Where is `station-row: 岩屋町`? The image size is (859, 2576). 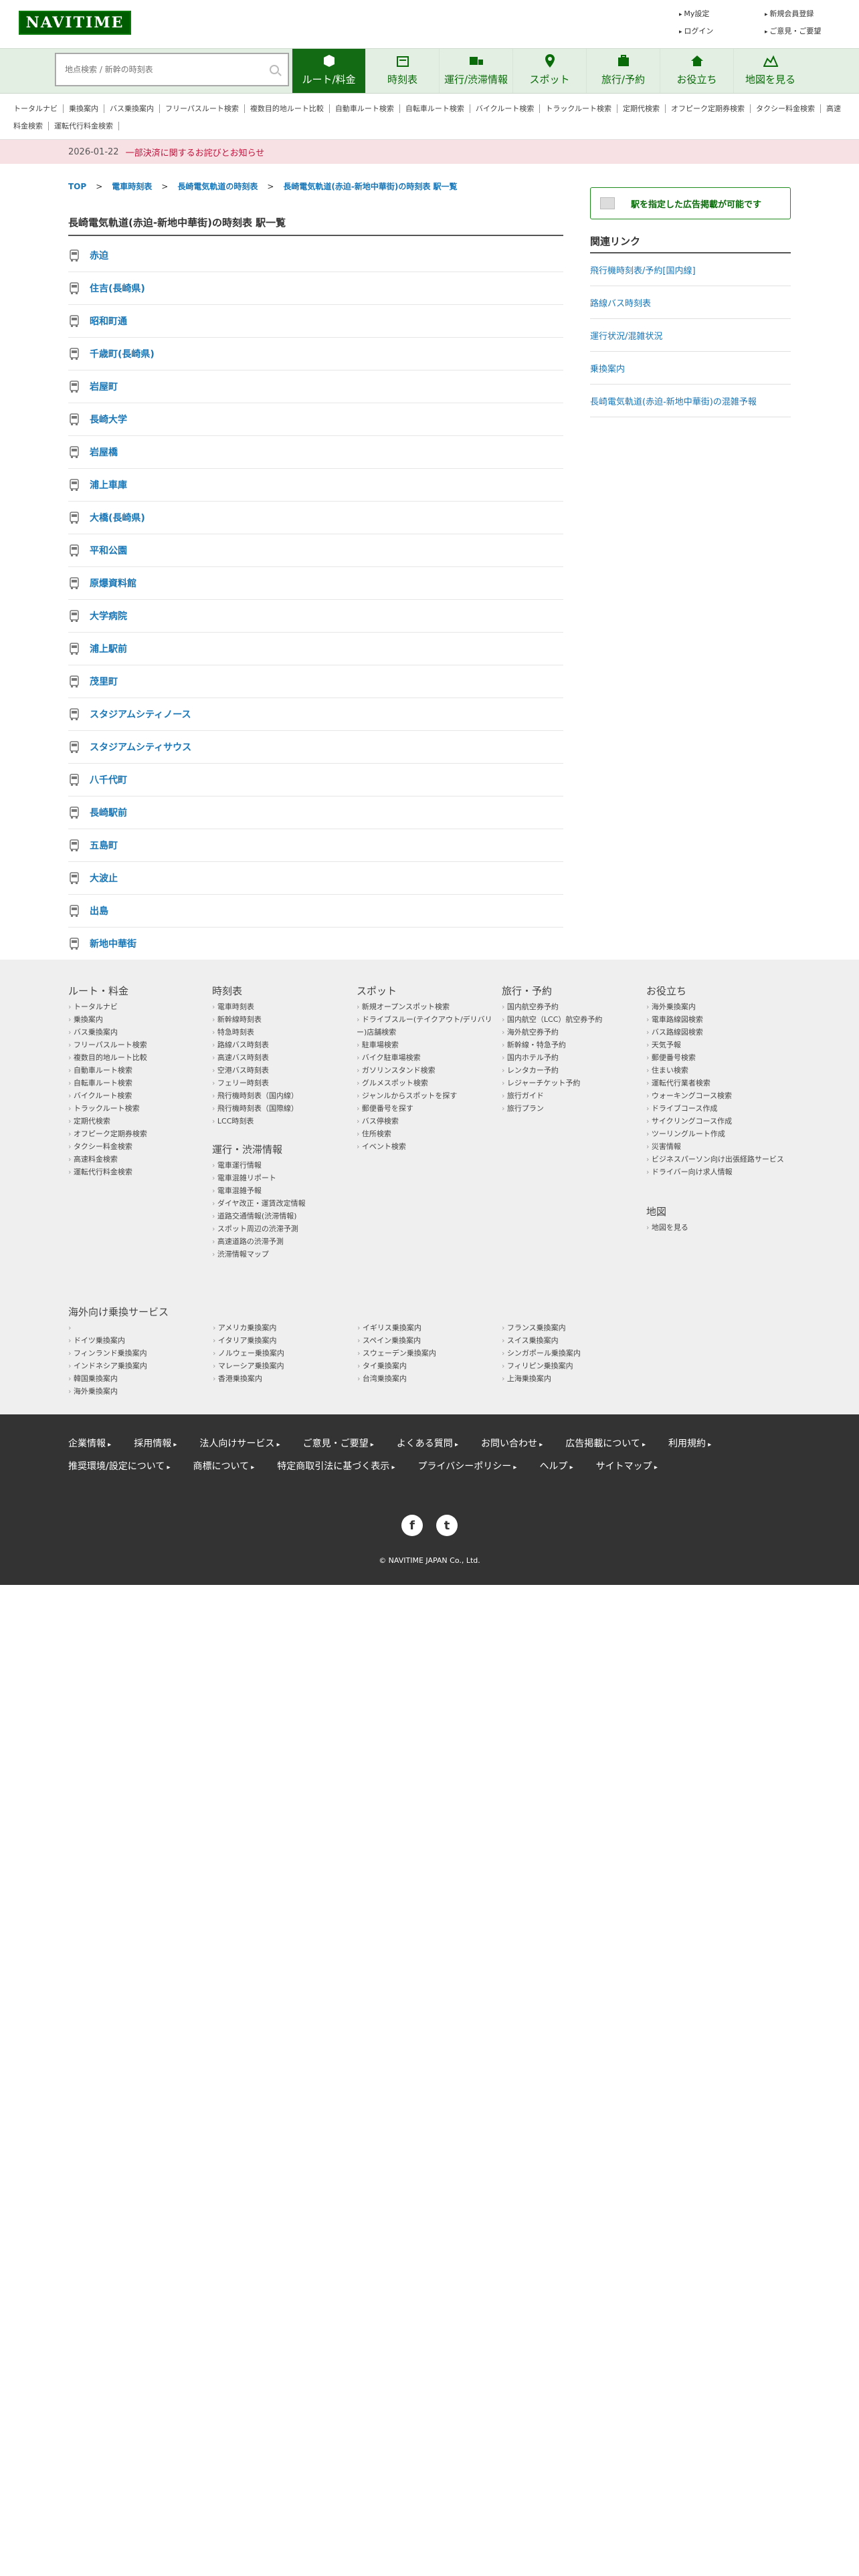
station-row: 岩屋町 is located at coordinates (315, 387).